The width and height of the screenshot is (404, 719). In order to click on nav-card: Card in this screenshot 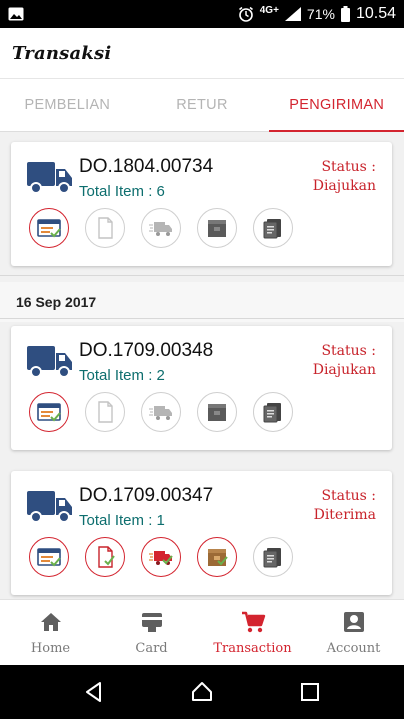, I will do `click(151, 632)`.